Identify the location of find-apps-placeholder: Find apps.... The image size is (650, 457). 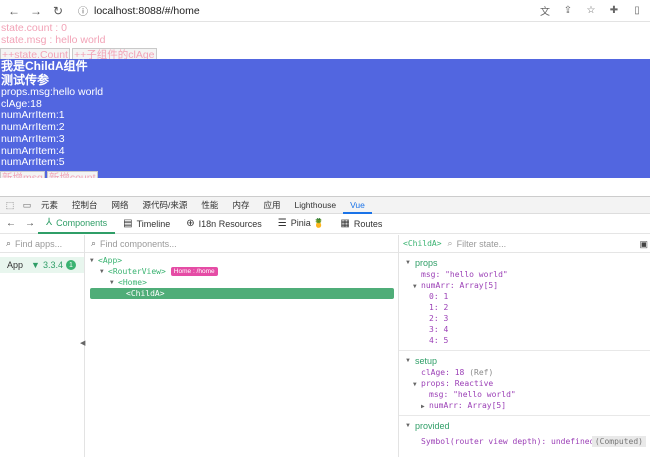
(39, 243).